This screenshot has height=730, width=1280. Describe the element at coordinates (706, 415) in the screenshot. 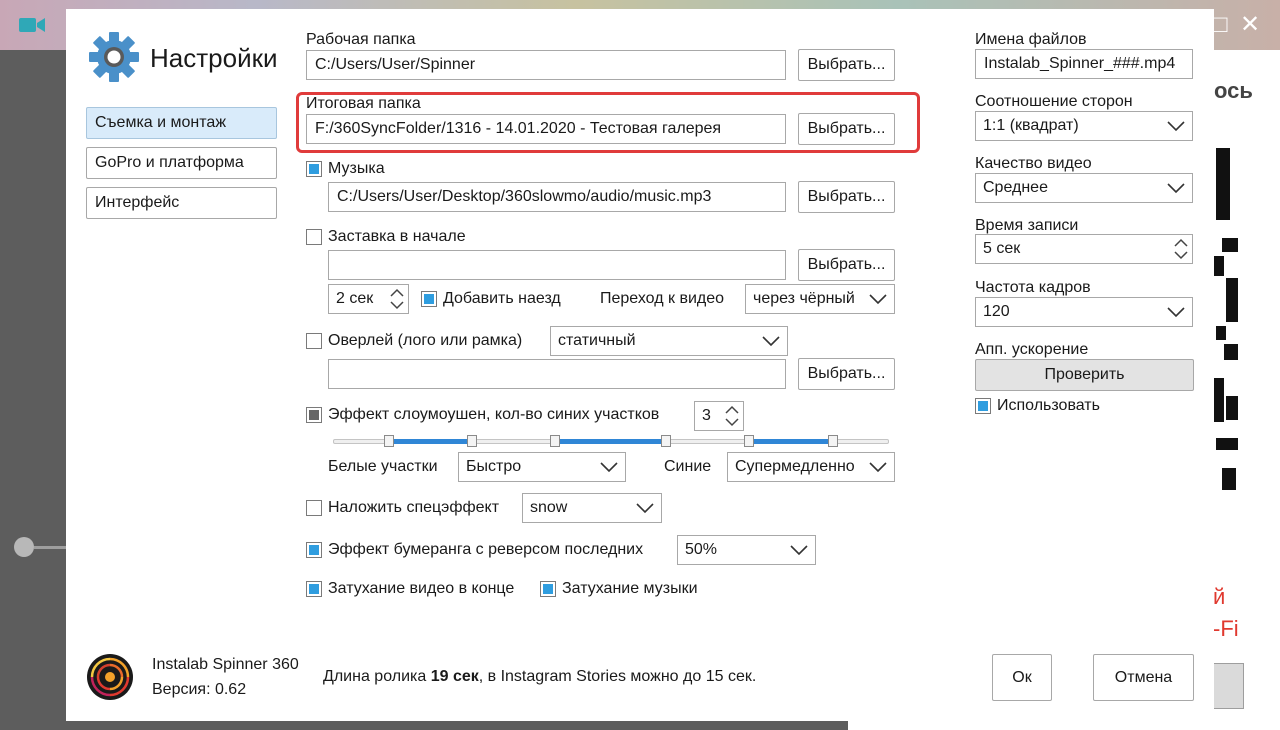

I see `slowmo-count-value: 3` at that location.